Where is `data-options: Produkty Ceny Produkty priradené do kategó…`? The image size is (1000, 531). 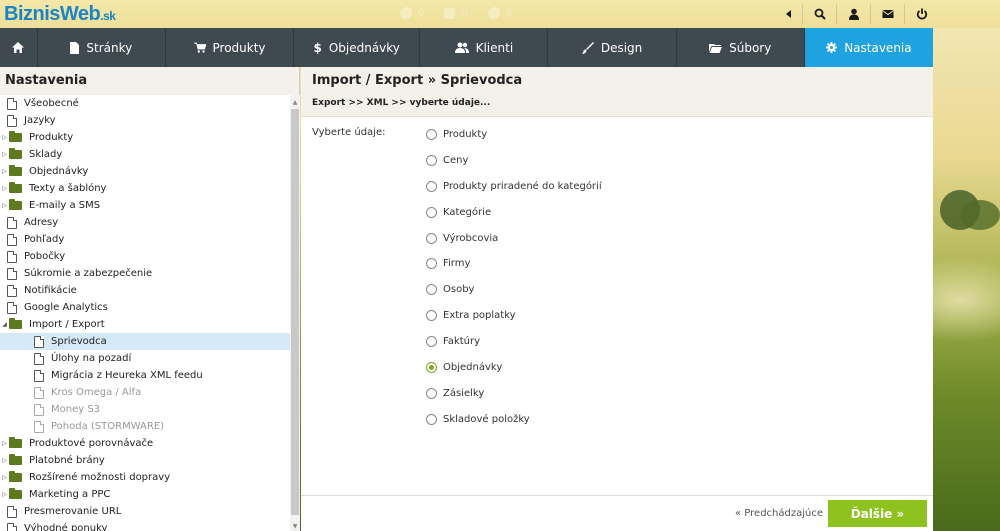
data-options: Produkty Ceny Produkty priradené do kategó… is located at coordinates (514, 284).